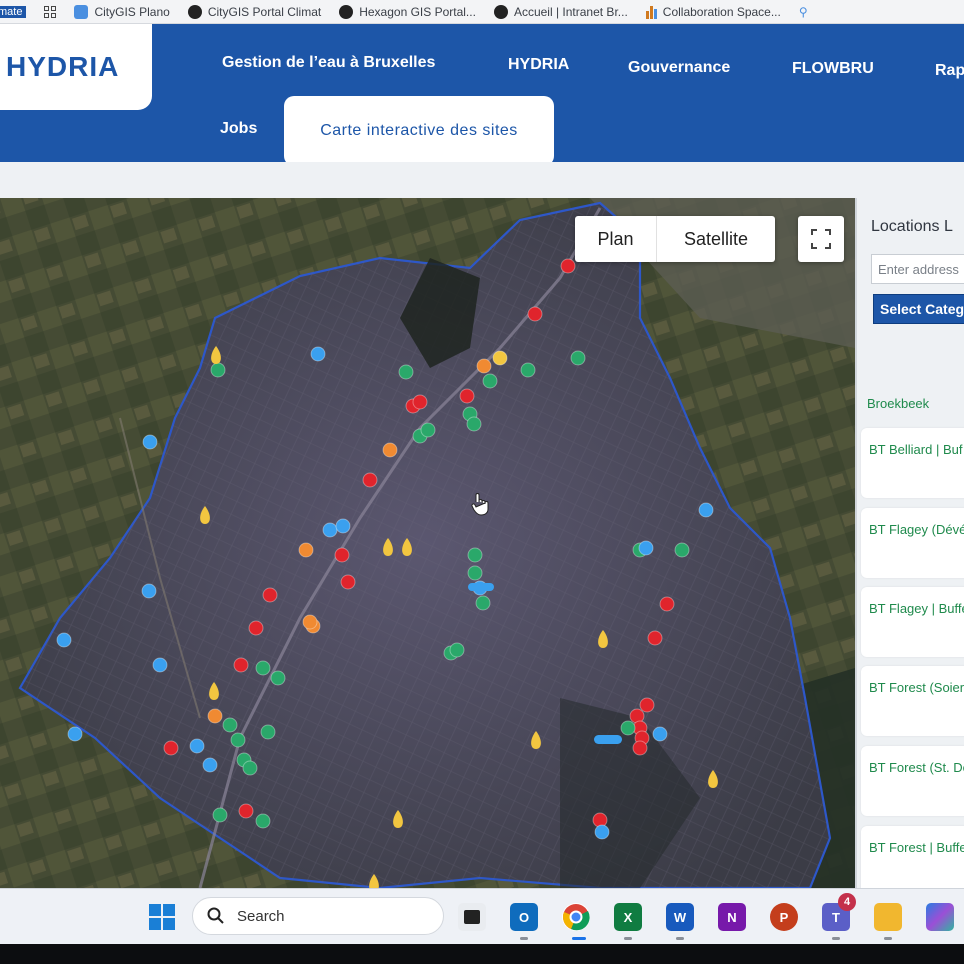  I want to click on logo-text: HYDRIA, so click(63, 66).